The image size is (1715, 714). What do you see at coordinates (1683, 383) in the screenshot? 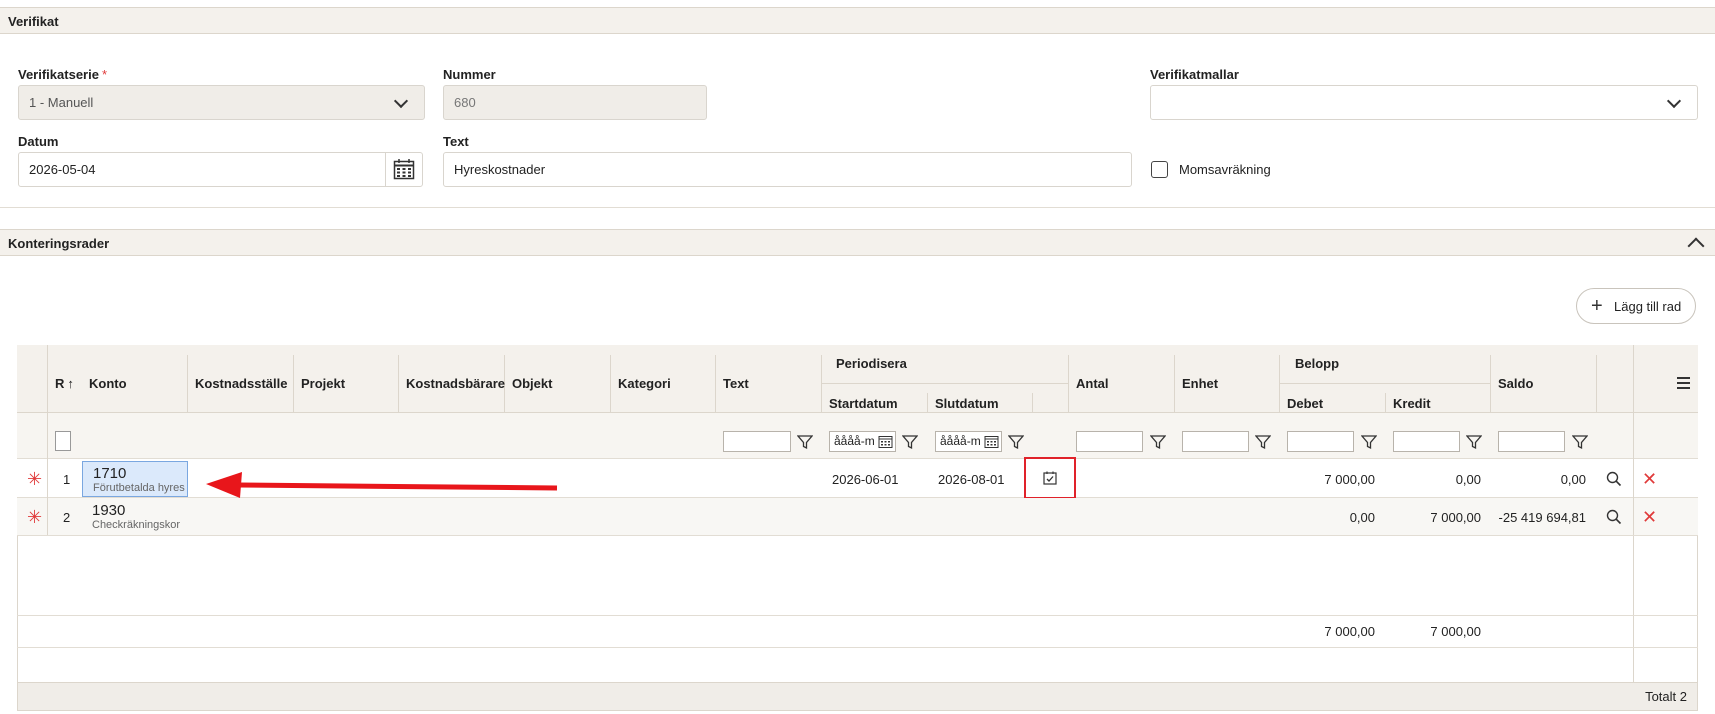
I see `column-menu-icon` at bounding box center [1683, 383].